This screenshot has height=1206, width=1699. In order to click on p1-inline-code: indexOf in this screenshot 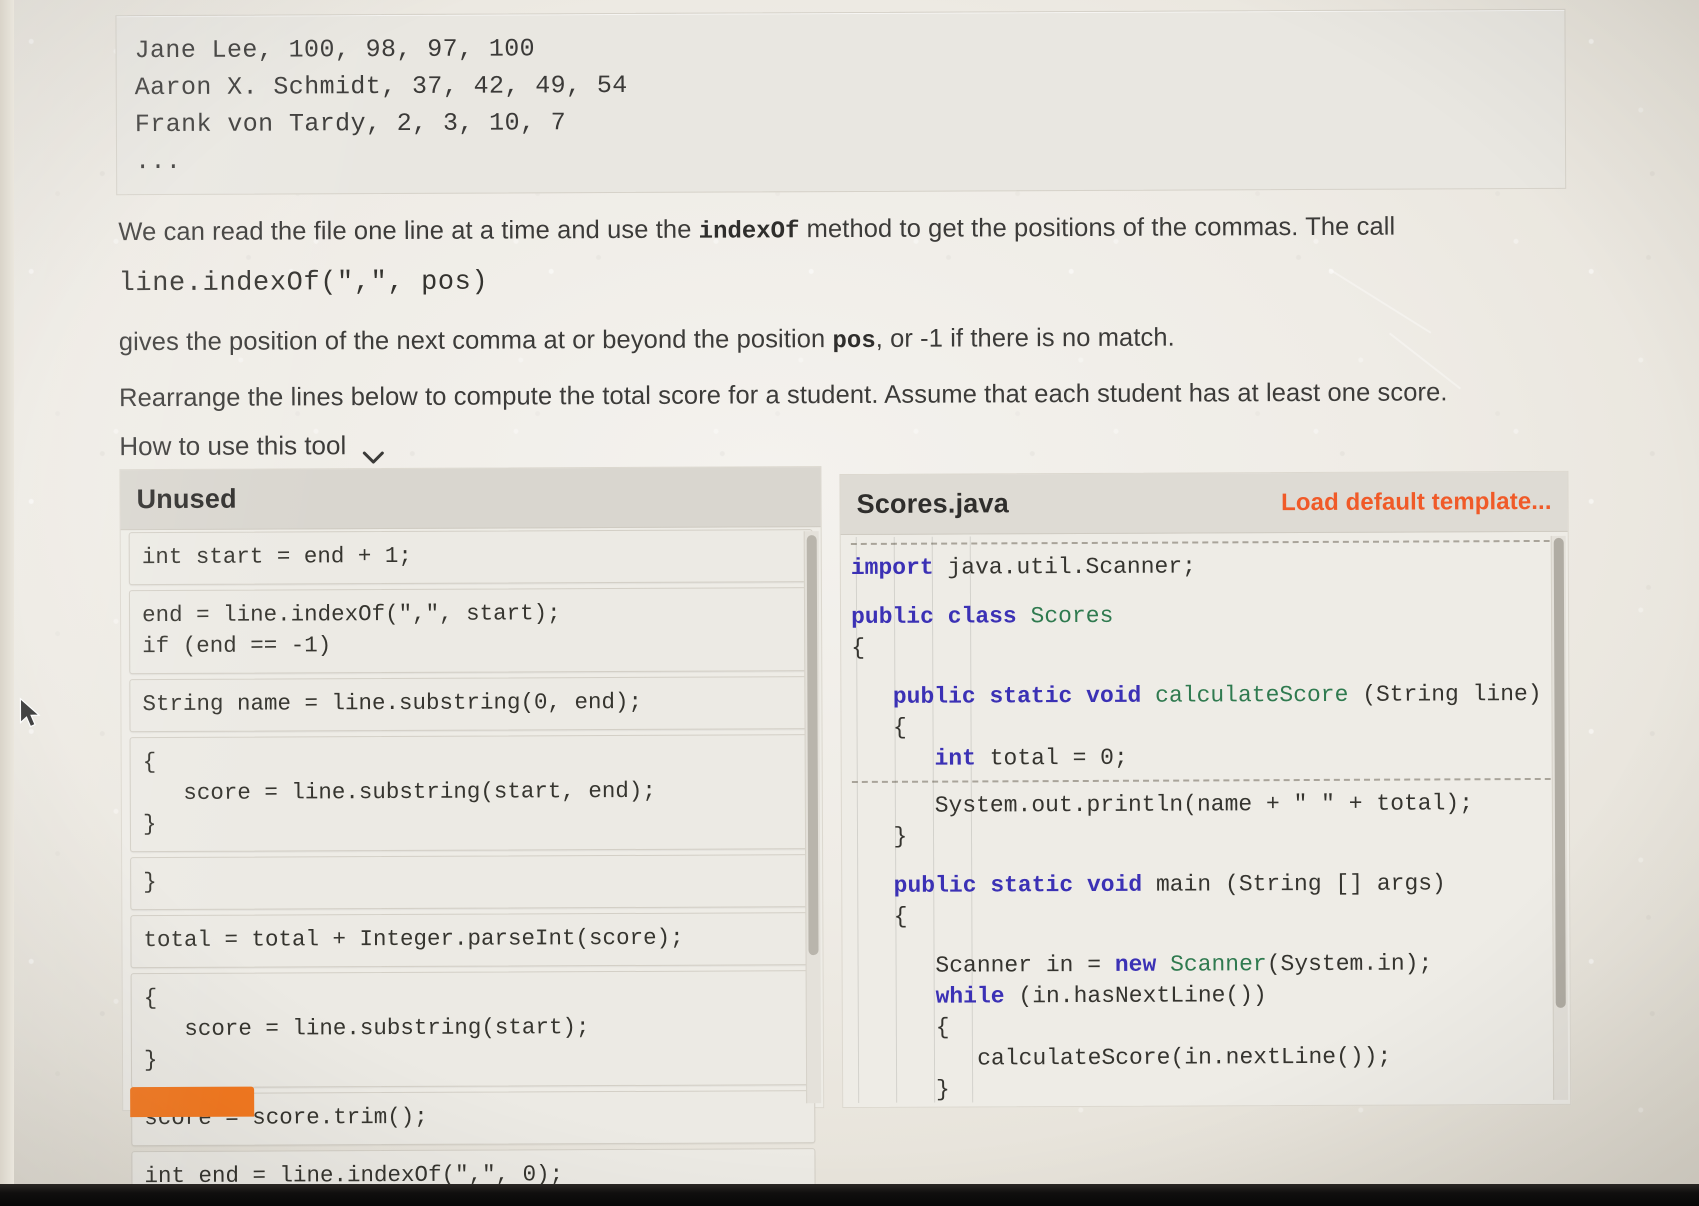, I will do `click(749, 232)`.